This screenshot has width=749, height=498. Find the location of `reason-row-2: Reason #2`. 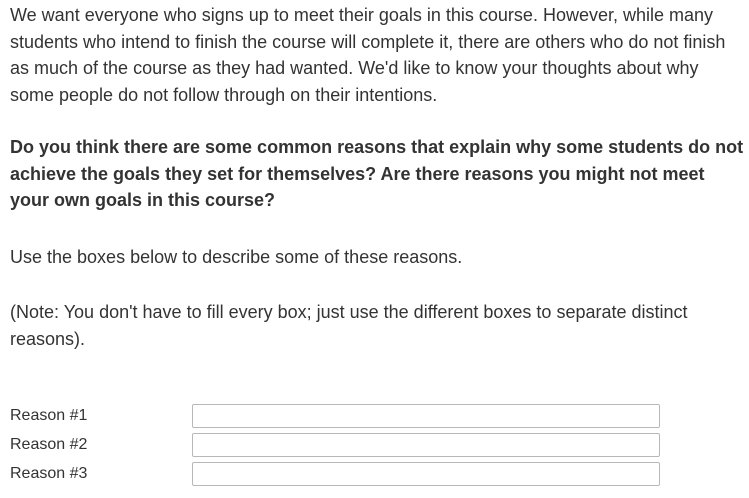

reason-row-2: Reason #2 is located at coordinates (340, 445).